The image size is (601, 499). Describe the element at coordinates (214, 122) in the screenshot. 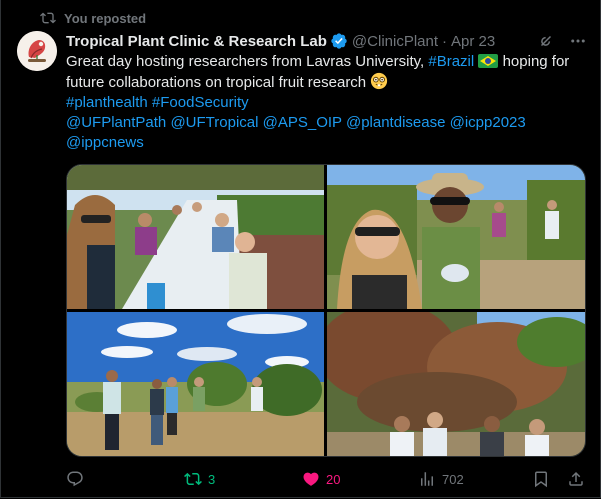

I see `mention-uftropical: @UFTropical` at that location.